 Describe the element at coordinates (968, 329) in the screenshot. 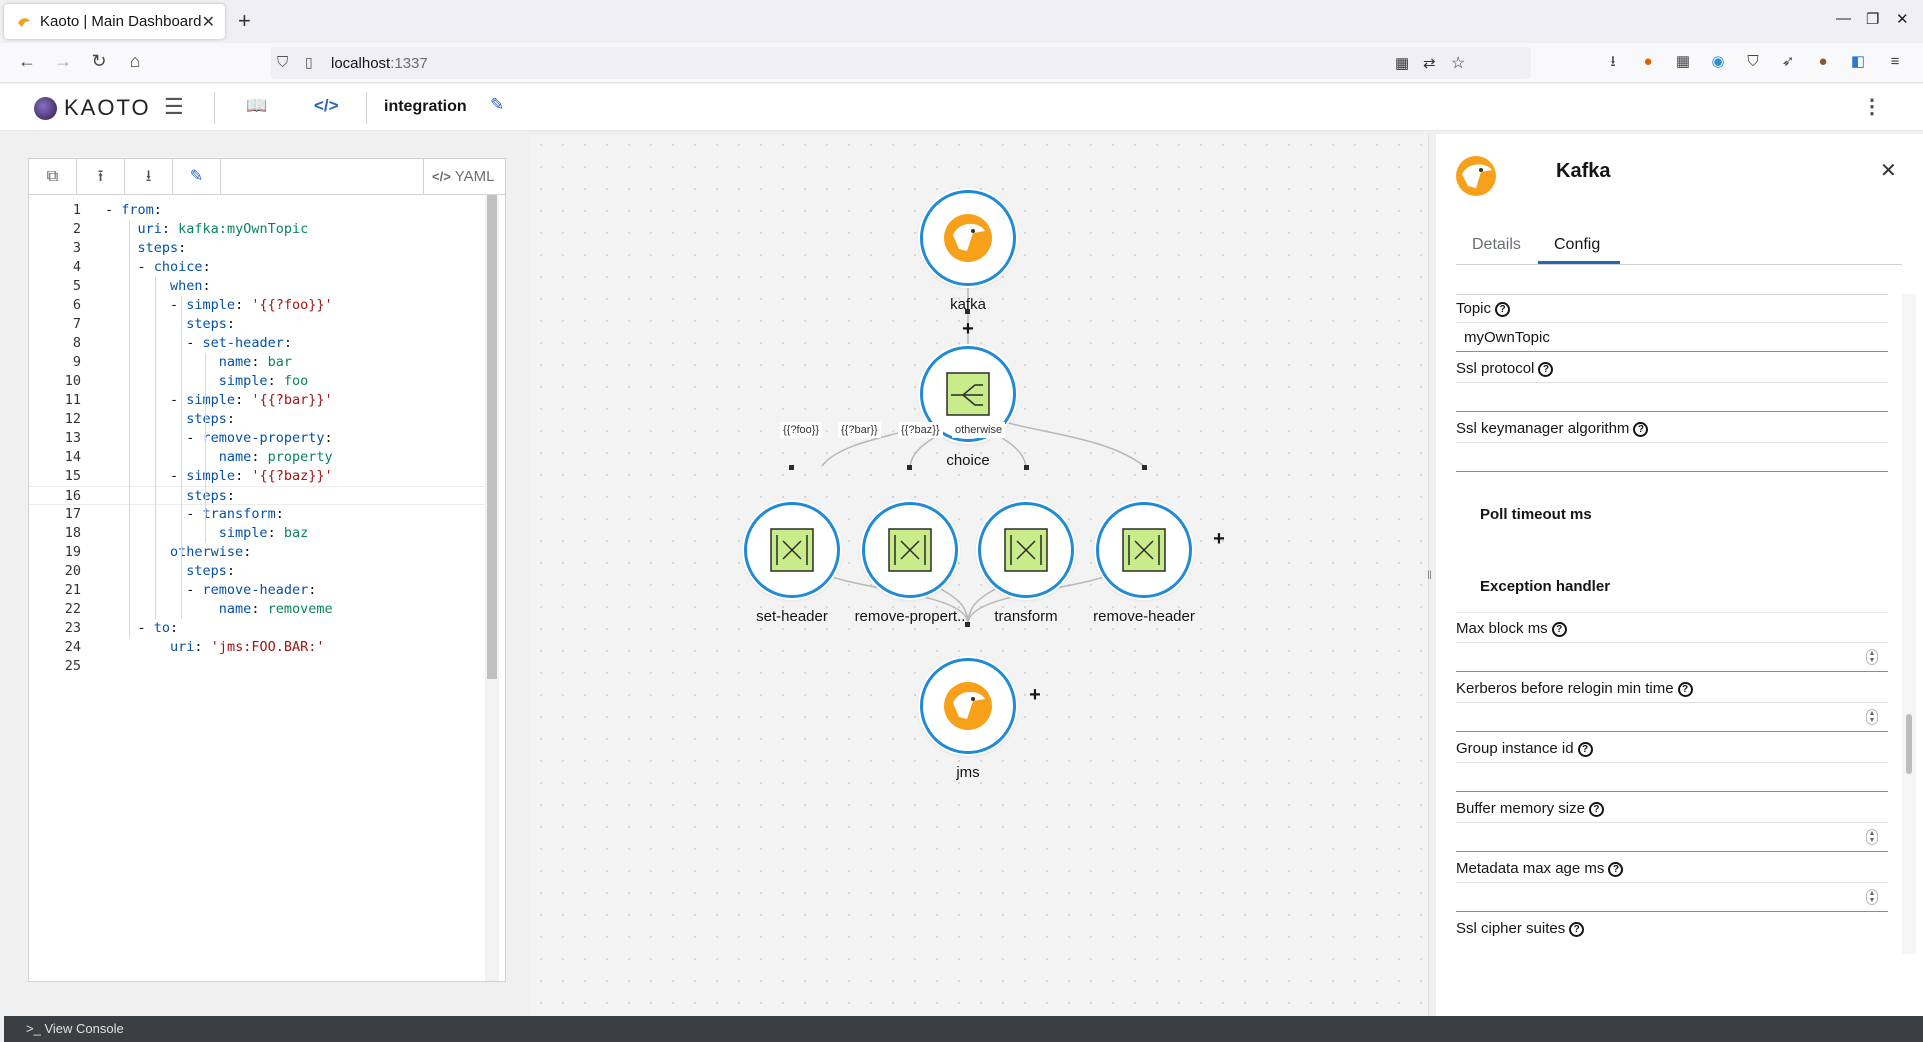

I see `add-step-kafka-plus: +` at that location.